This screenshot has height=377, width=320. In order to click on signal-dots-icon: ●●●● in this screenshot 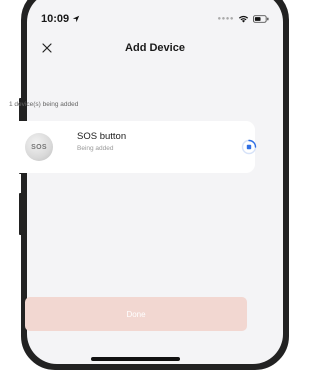, I will do `click(225, 19)`.